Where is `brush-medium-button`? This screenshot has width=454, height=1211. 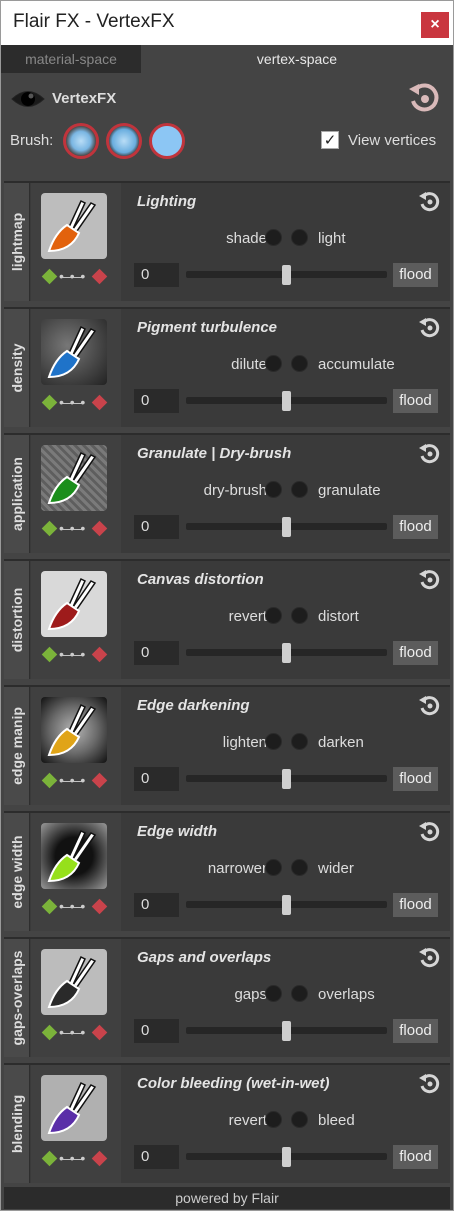 brush-medium-button is located at coordinates (124, 141).